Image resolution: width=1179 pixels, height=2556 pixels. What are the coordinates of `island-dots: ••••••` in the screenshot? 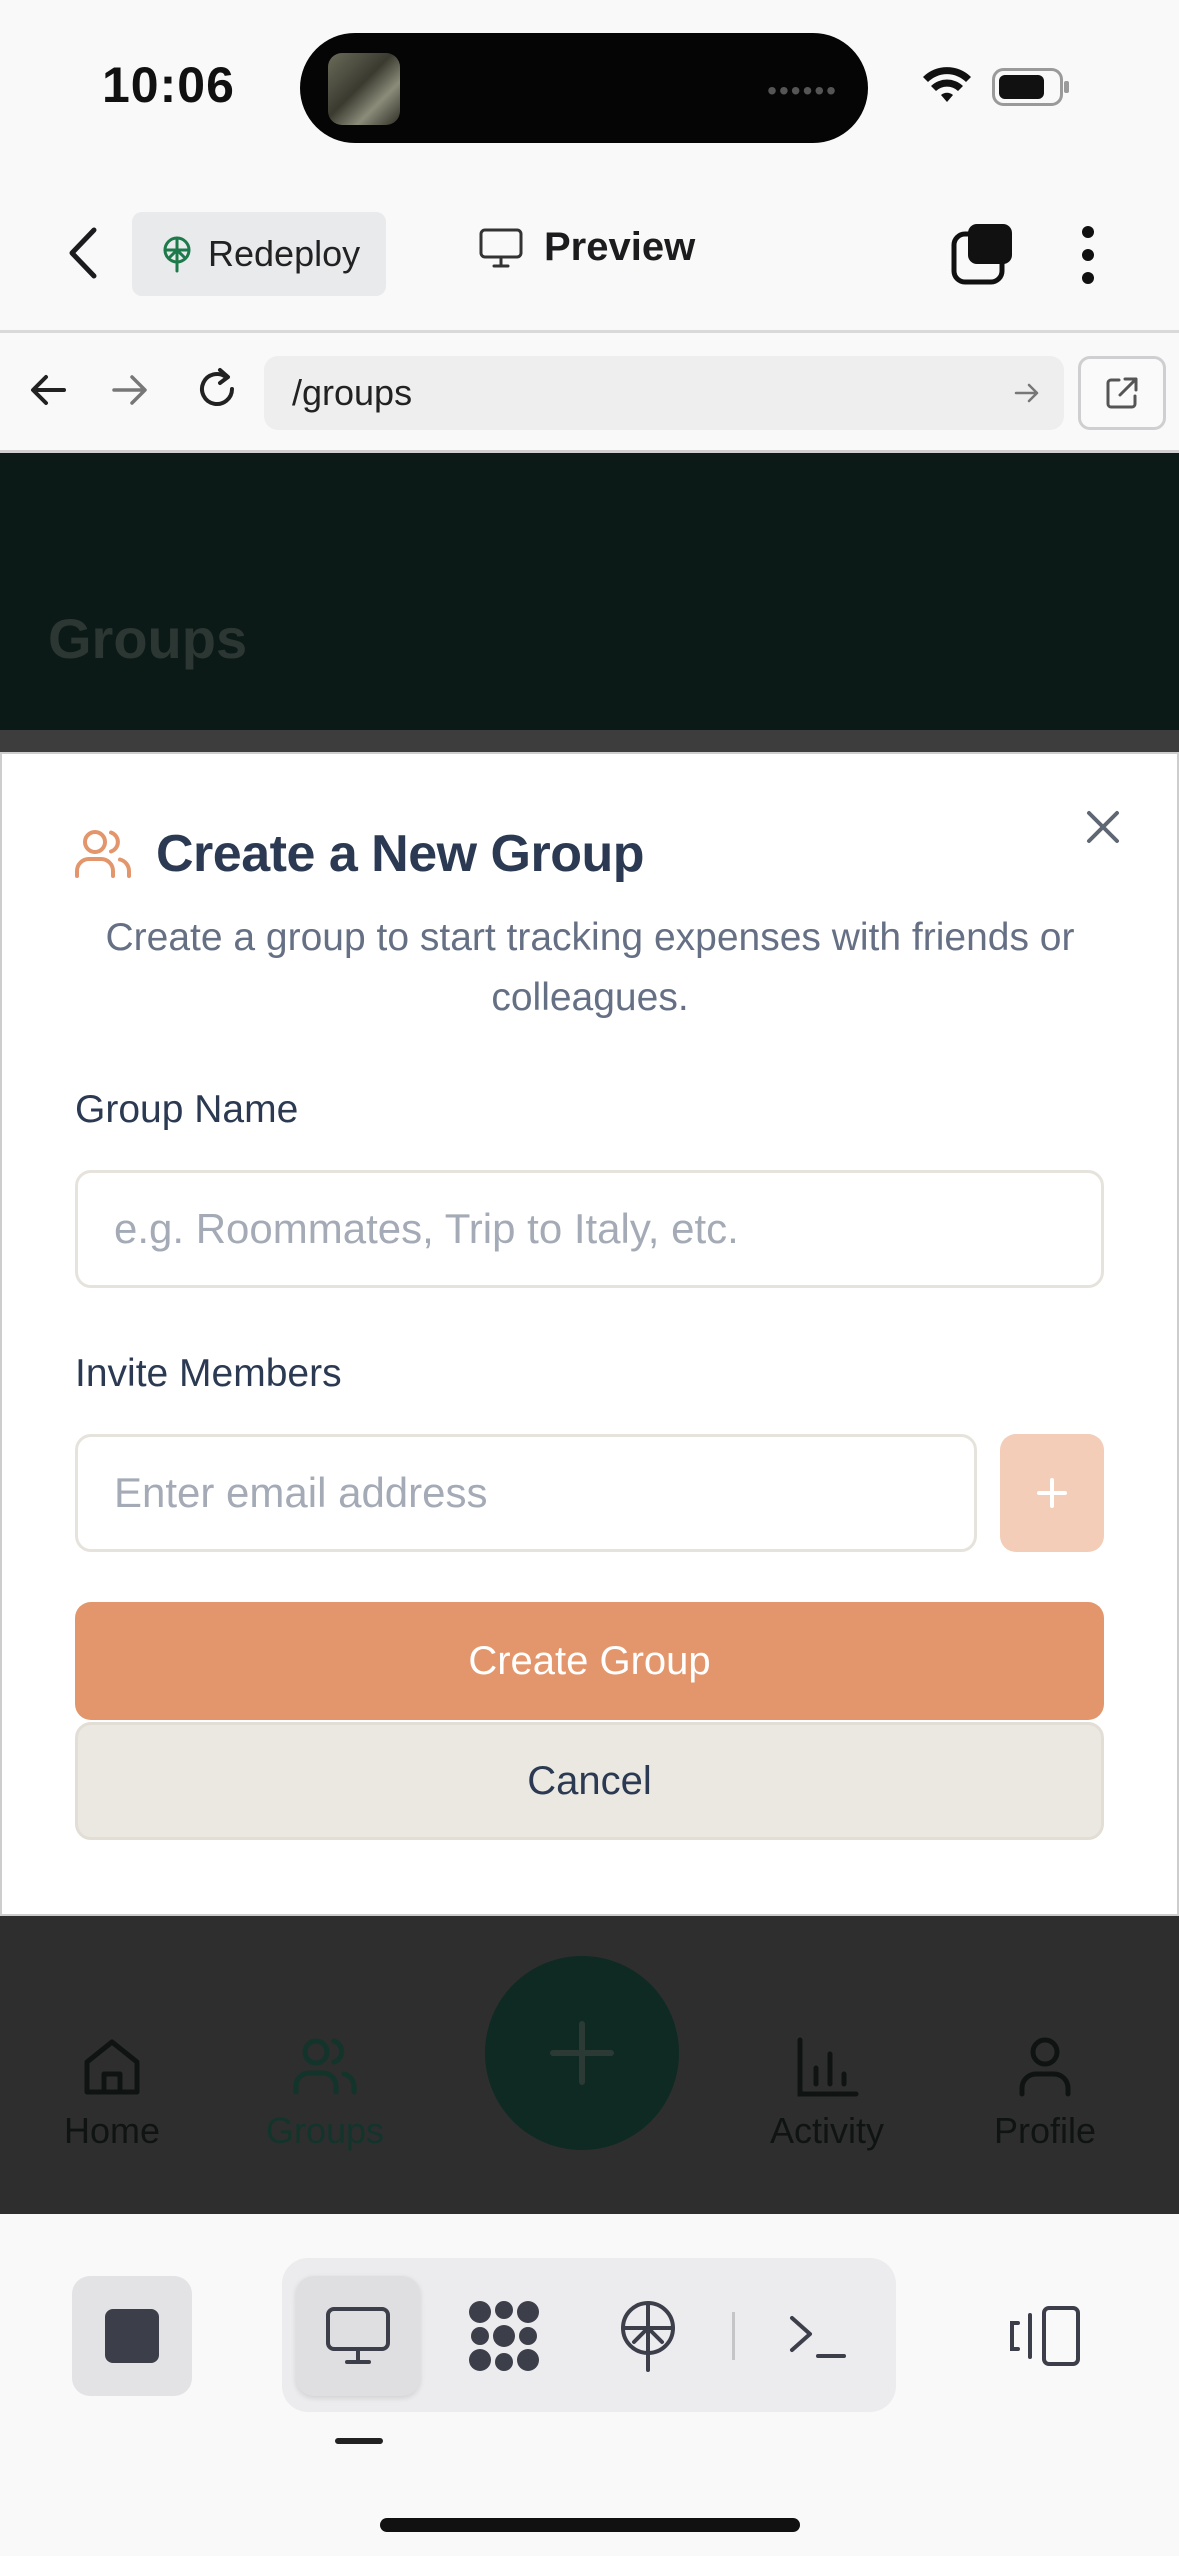 It's located at (802, 90).